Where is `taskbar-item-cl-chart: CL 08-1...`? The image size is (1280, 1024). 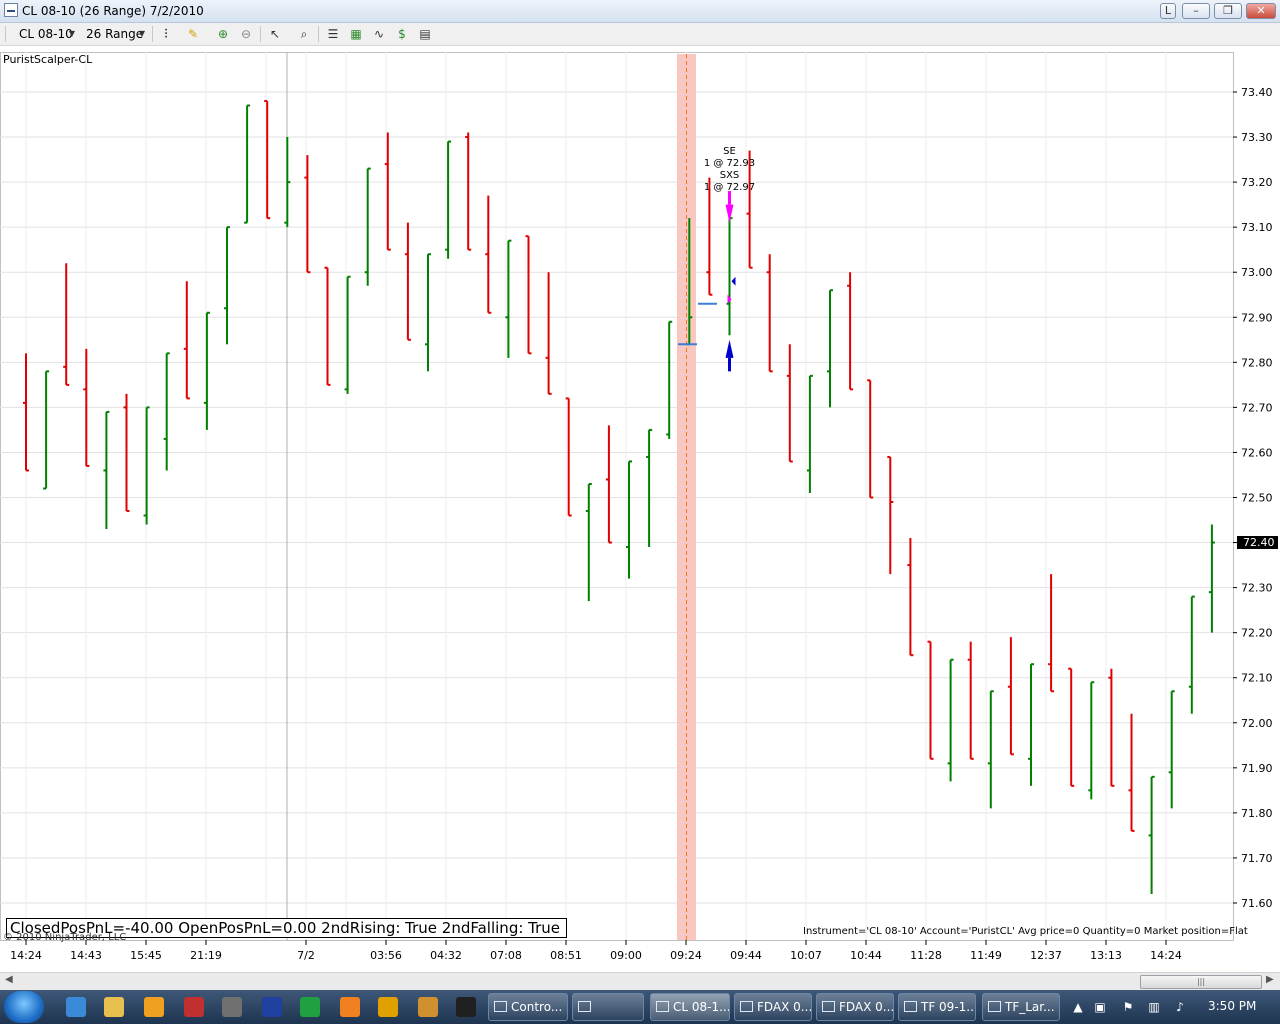 taskbar-item-cl-chart: CL 08-1... is located at coordinates (690, 1007).